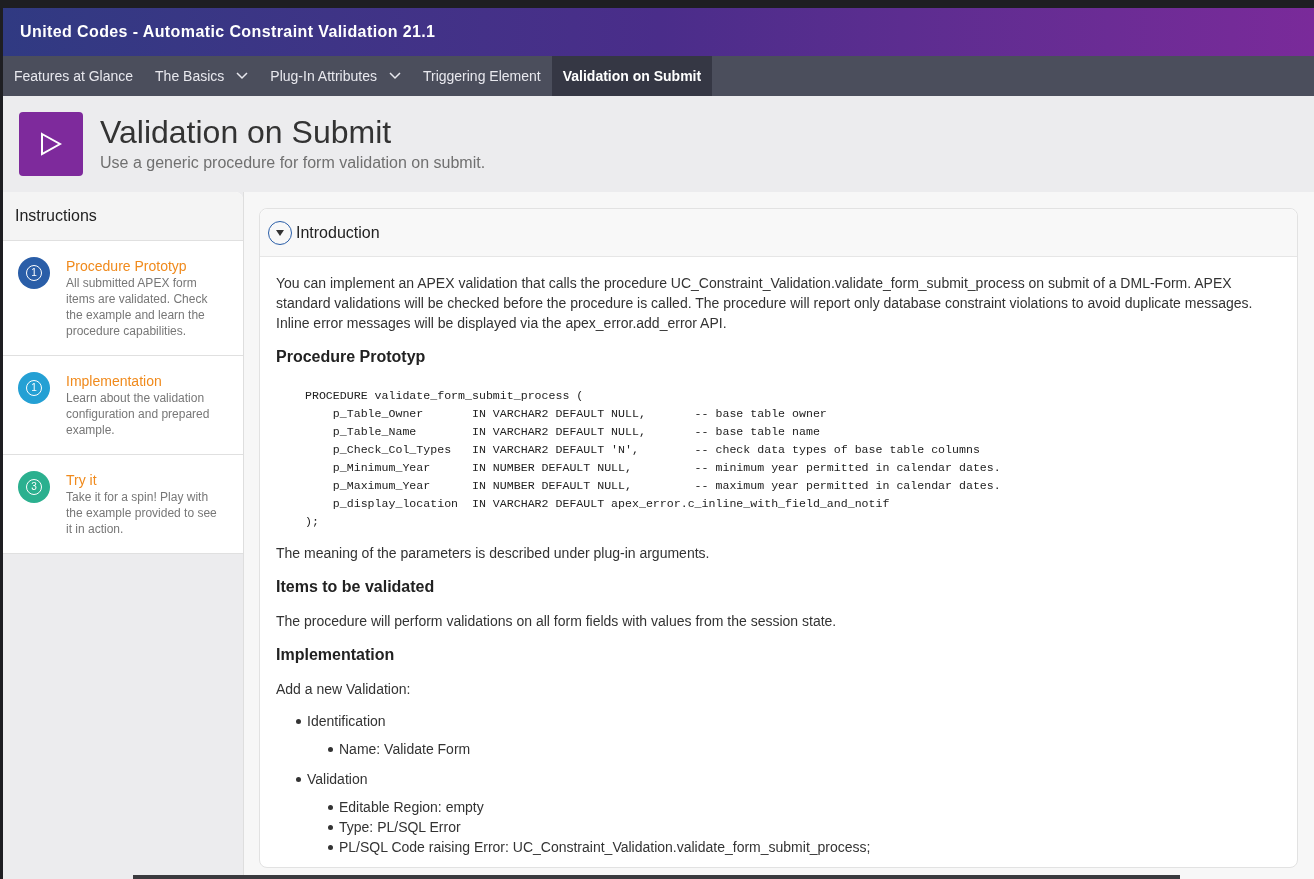  Describe the element at coordinates (137, 307) in the screenshot. I see `step-description: All submitted APEX form items are validated. Check the example and learn the procedure capabilities.` at that location.